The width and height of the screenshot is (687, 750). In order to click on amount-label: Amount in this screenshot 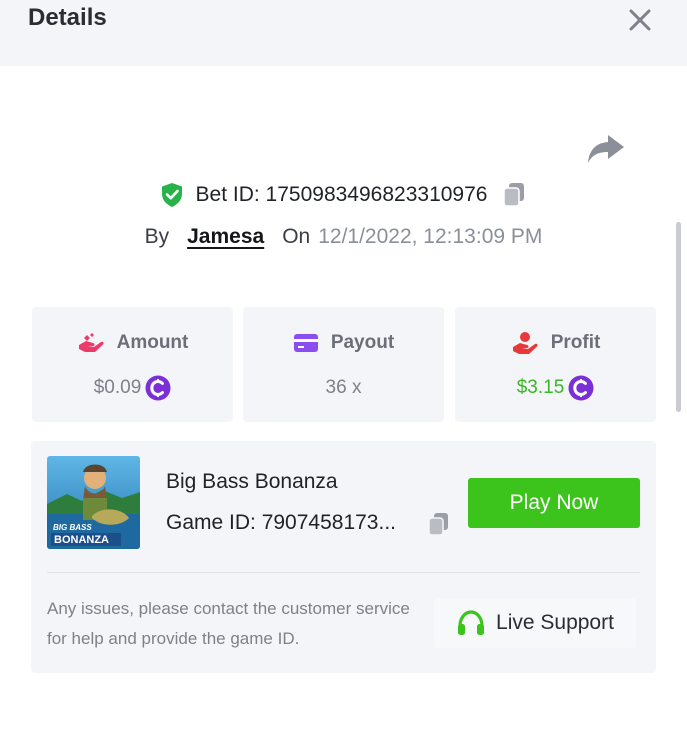, I will do `click(152, 342)`.